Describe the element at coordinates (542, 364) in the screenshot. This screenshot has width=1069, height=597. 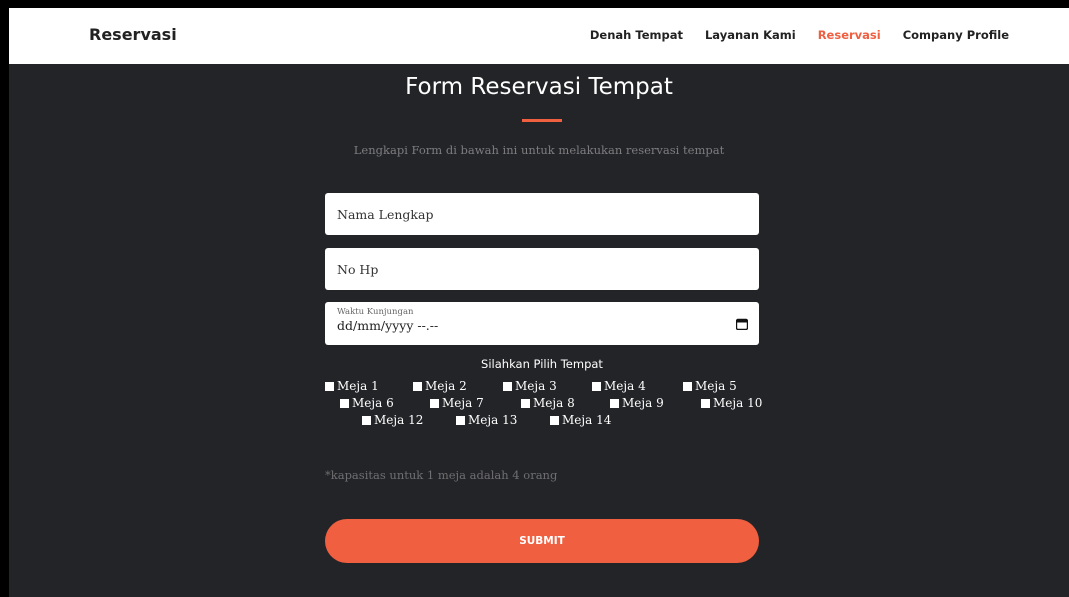
I see `table-pick-label: Silahkan Pilih Tempat` at that location.